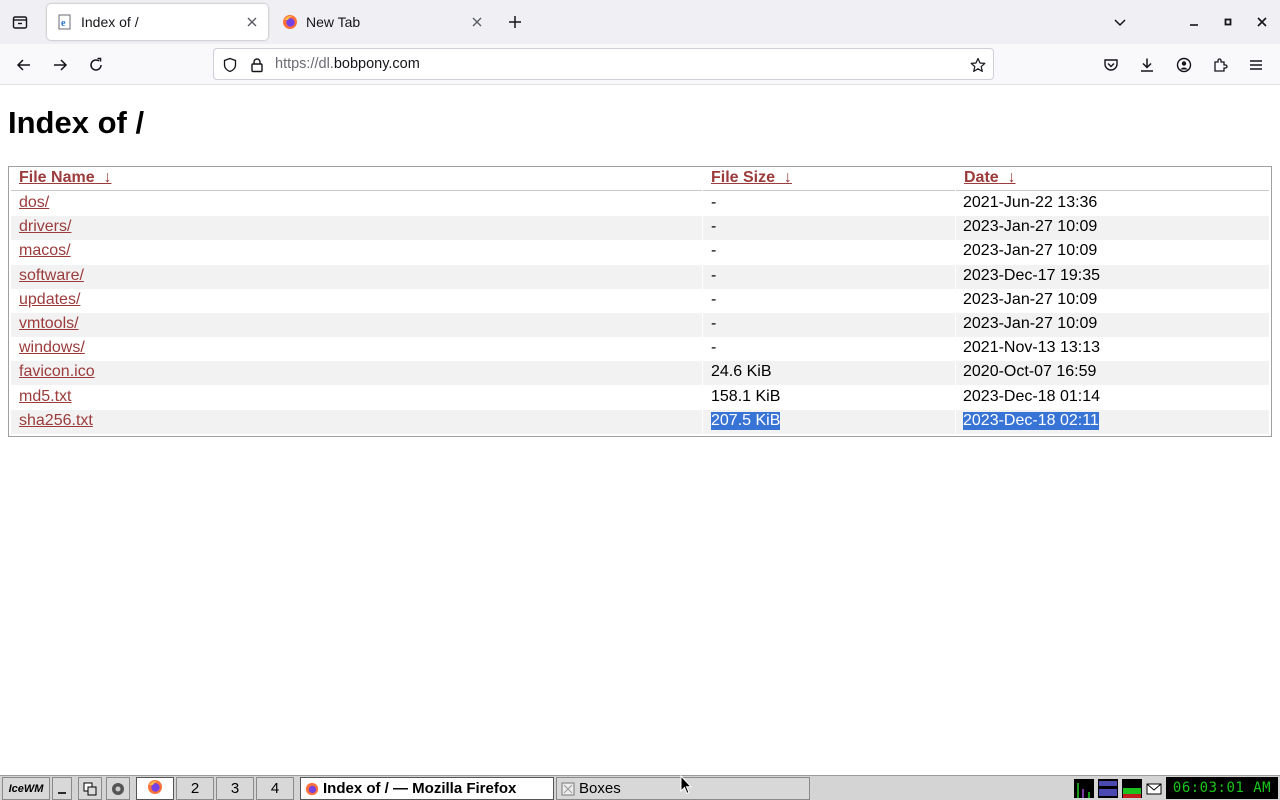  What do you see at coordinates (76, 122) in the screenshot?
I see `page-title: Index of /` at bounding box center [76, 122].